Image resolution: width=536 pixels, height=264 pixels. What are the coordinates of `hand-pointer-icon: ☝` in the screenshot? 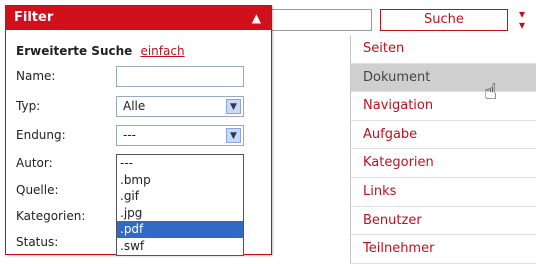 It's located at (491, 92).